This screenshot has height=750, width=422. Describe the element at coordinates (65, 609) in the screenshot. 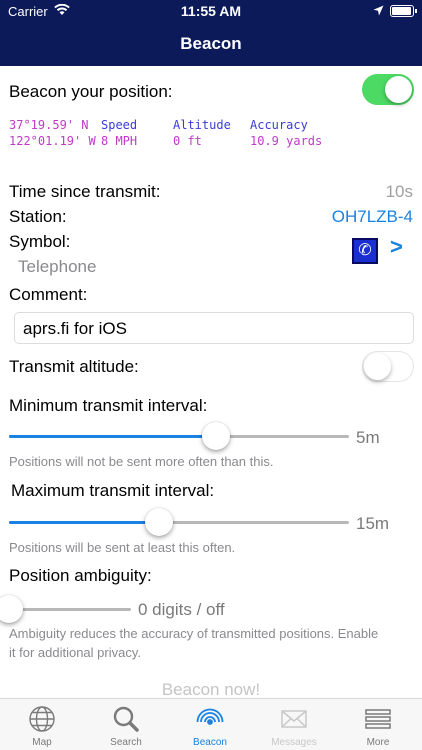

I see `ambiguity-slider` at that location.